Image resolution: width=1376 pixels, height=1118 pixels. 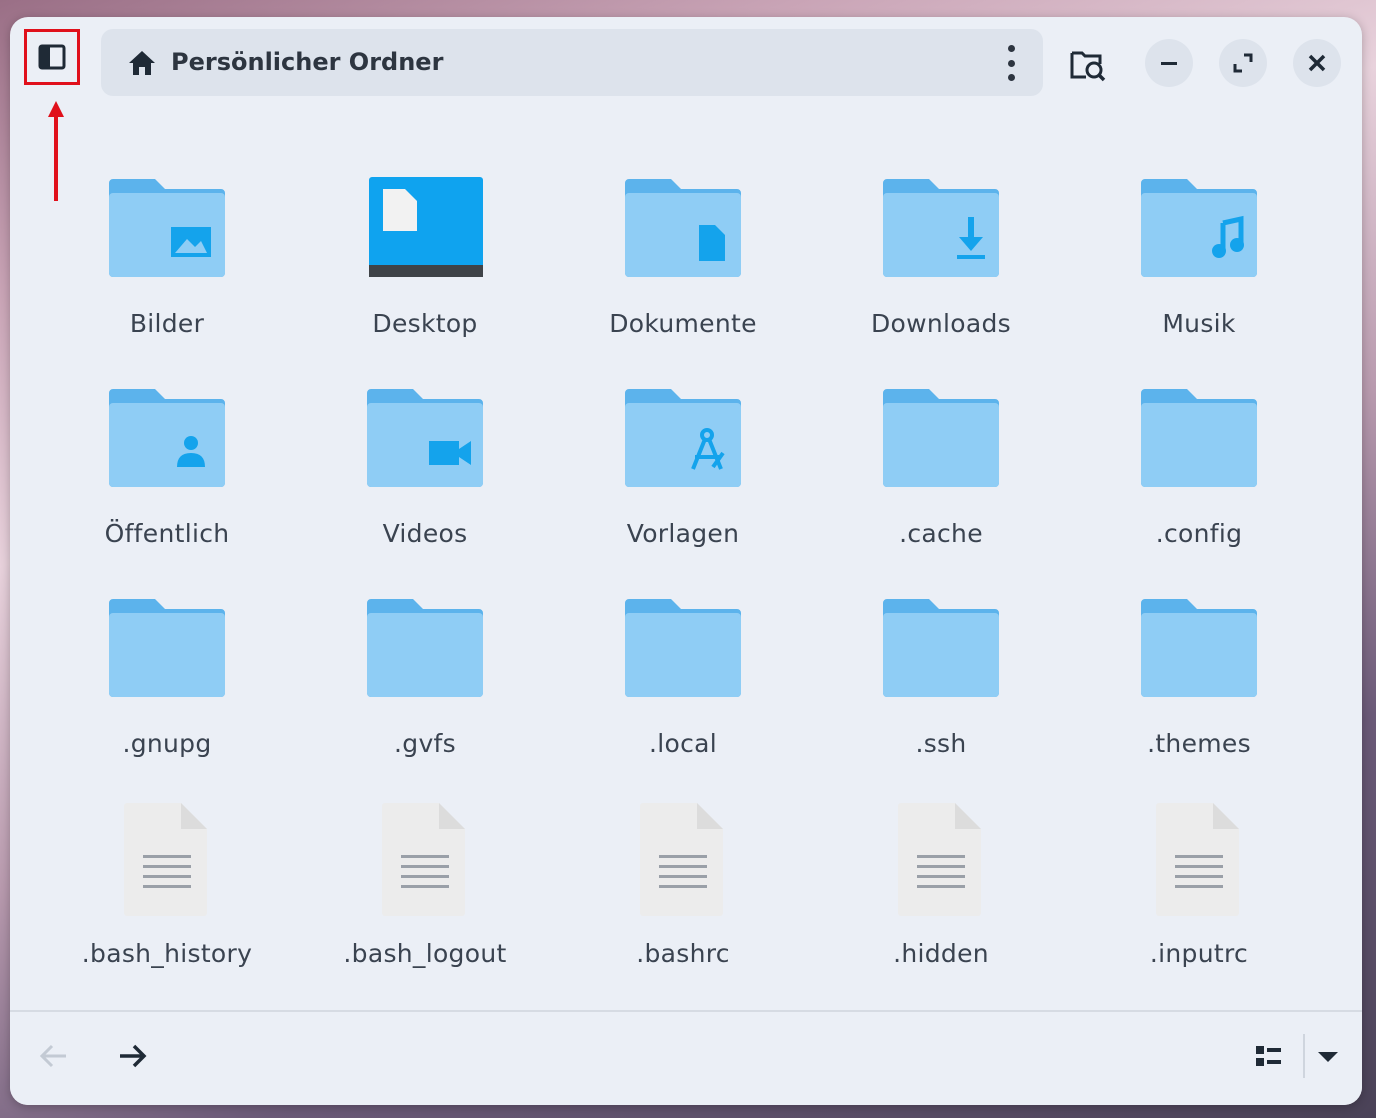 What do you see at coordinates (941, 533) in the screenshot?
I see `item-label: .cache` at bounding box center [941, 533].